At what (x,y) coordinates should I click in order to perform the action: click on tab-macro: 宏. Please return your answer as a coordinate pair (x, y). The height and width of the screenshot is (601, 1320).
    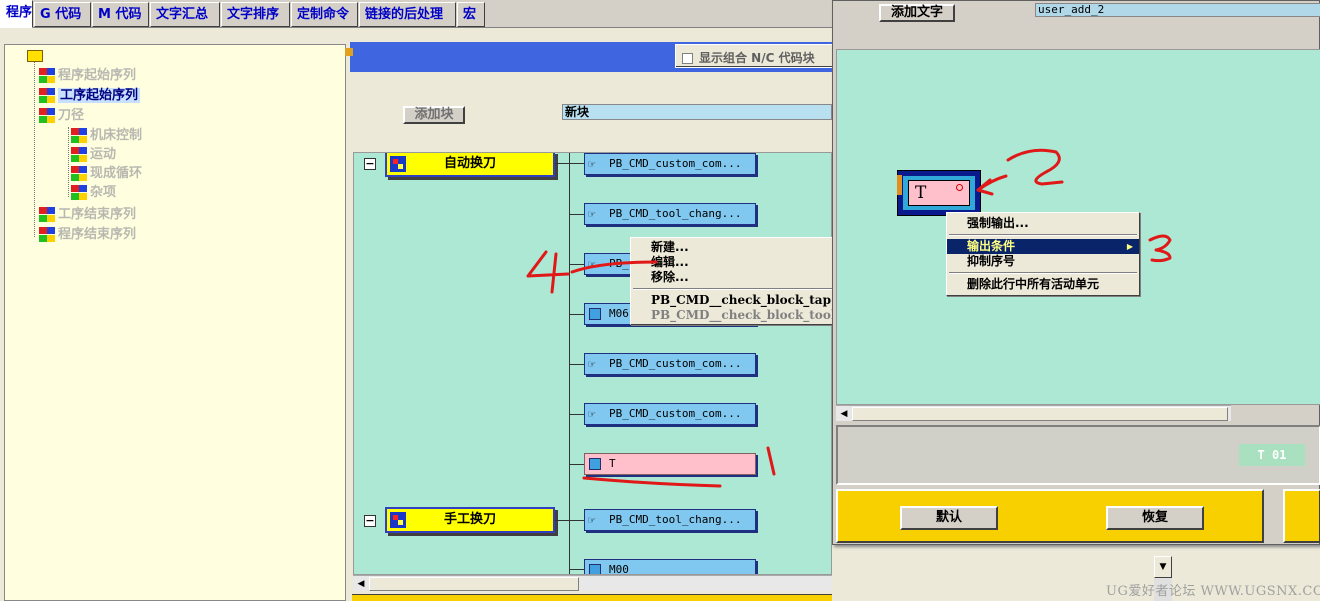
    Looking at the image, I should click on (471, 14).